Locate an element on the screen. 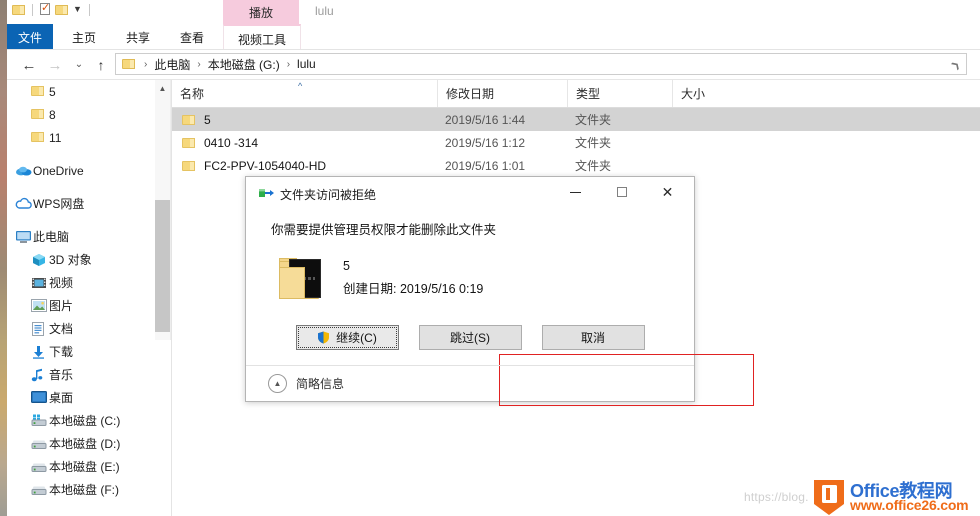 This screenshot has height=516, width=980. sort-ascending-icon: ^ is located at coordinates (300, 86).